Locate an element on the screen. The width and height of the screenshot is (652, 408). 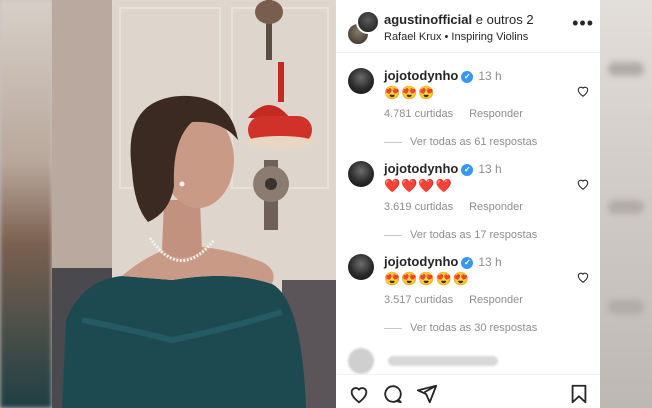
collab-avatars is located at coordinates (363, 28).